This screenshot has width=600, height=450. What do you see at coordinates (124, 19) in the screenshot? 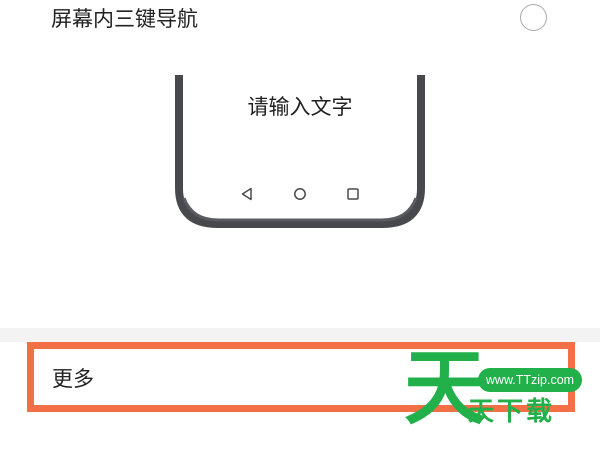
I see `option-label: 屏幕内三键导航` at bounding box center [124, 19].